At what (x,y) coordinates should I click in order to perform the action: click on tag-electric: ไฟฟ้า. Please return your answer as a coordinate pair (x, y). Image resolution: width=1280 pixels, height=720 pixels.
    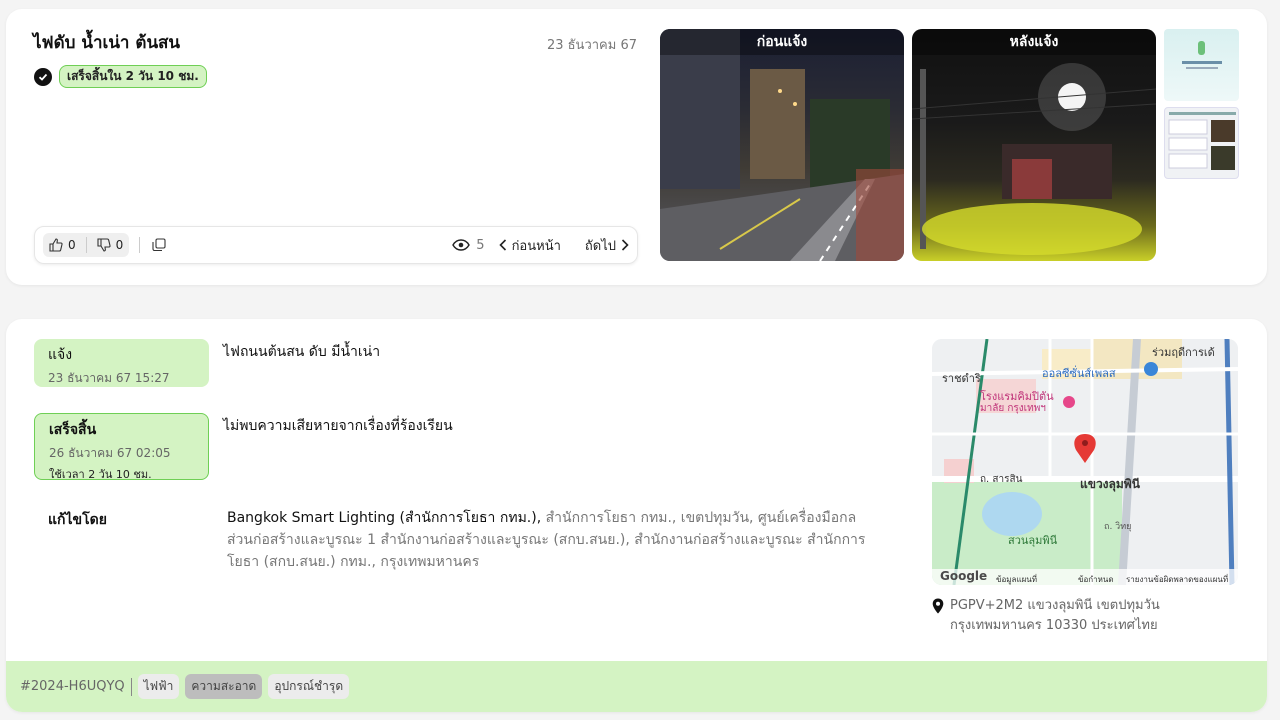
    Looking at the image, I should click on (158, 686).